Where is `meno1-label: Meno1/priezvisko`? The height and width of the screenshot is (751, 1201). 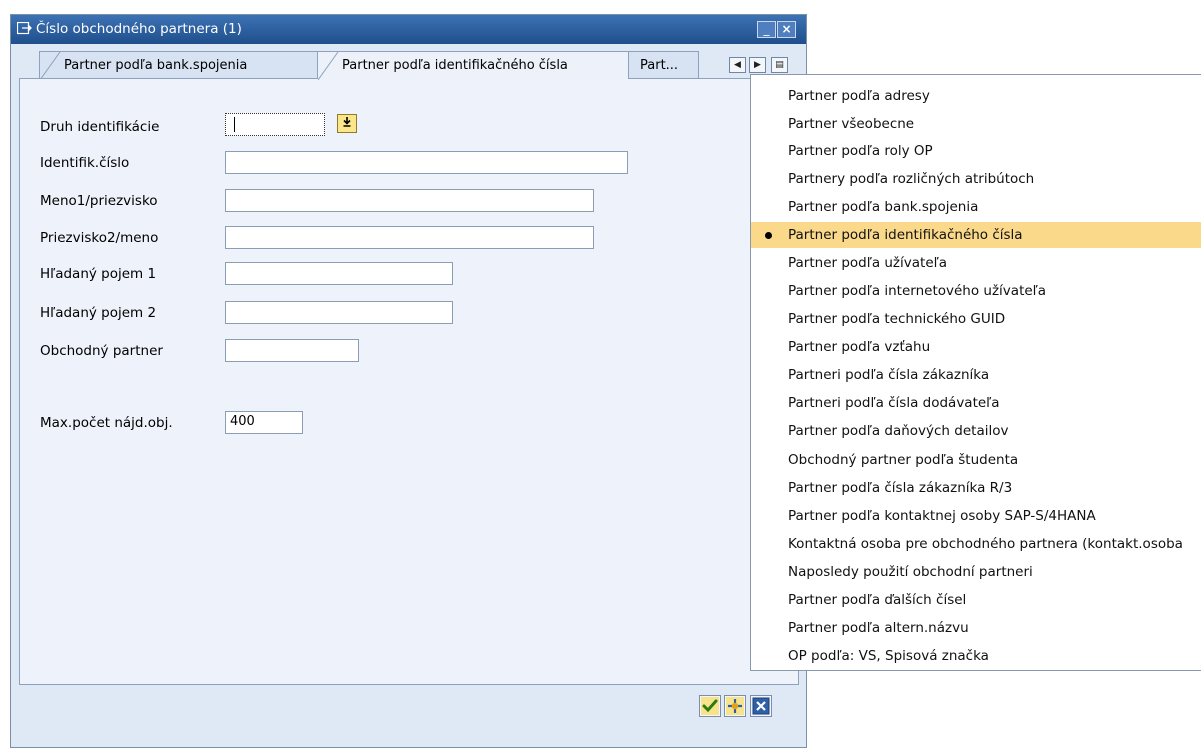 meno1-label: Meno1/priezvisko is located at coordinates (99, 201).